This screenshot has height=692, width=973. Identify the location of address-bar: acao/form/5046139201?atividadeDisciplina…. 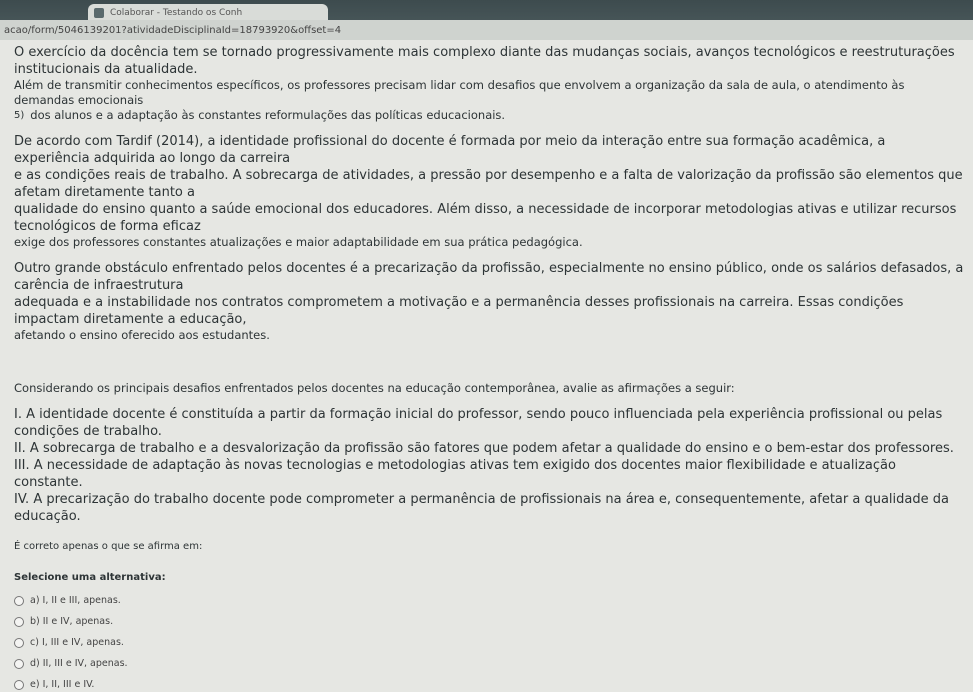
(486, 30).